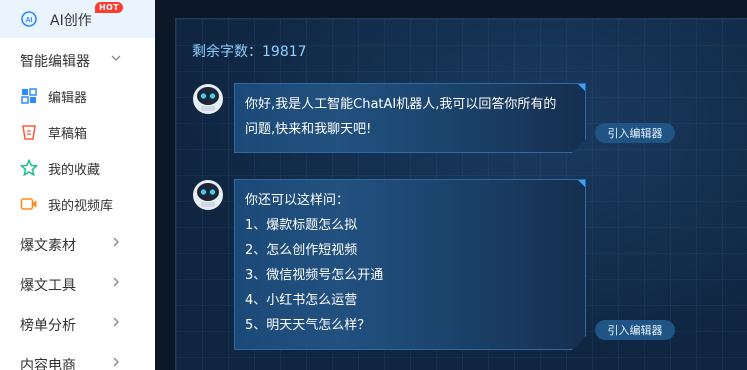  What do you see at coordinates (48, 364) in the screenshot?
I see `sidebar-group-label: 内容电商` at bounding box center [48, 364].